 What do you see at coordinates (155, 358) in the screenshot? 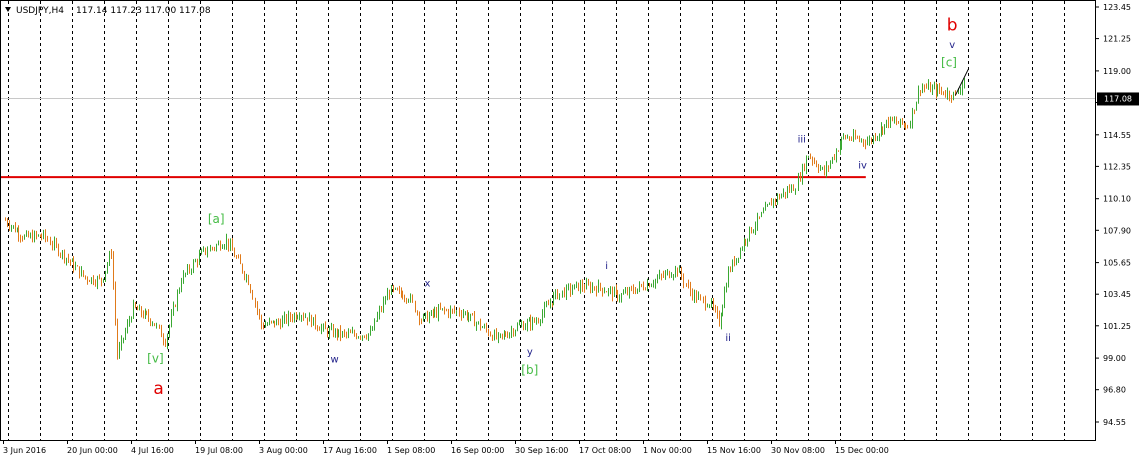
I see `wave-label: [v]` at bounding box center [155, 358].